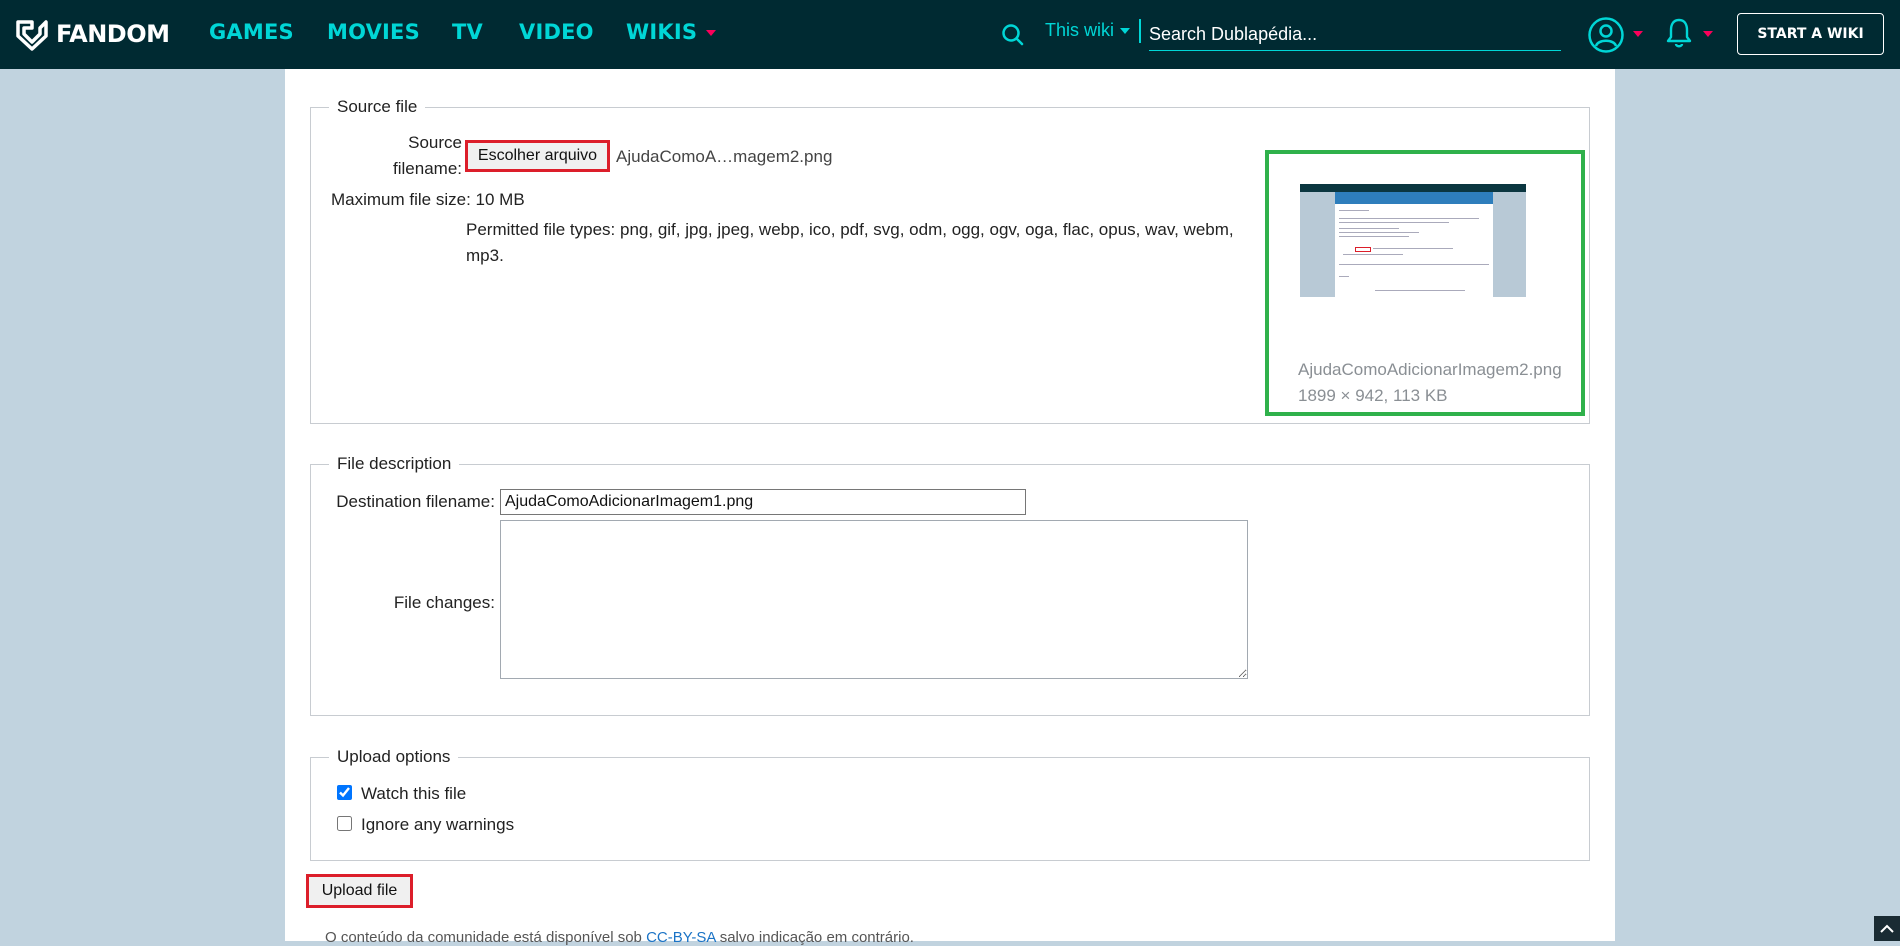  What do you see at coordinates (1140, 31) in the screenshot?
I see `search-divider` at bounding box center [1140, 31].